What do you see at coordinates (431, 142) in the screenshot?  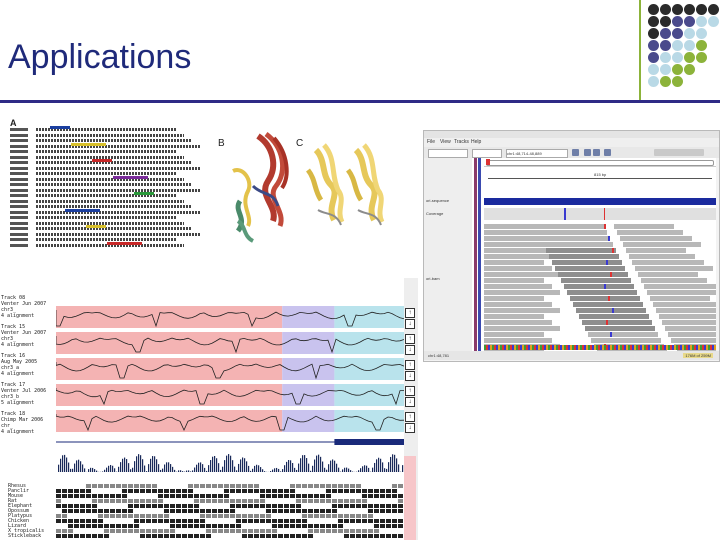 I see `menu-file: File` at bounding box center [431, 142].